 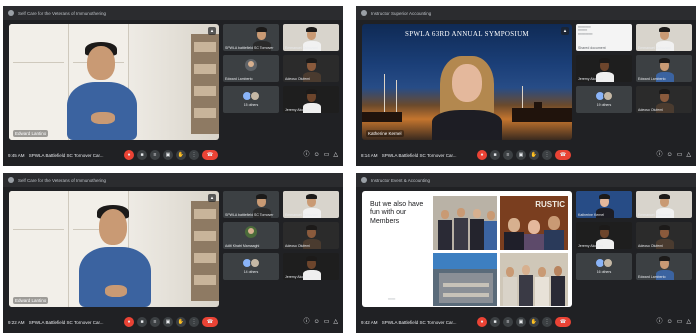 What do you see at coordinates (604, 37) in the screenshot?
I see `shared-document-tile: ━━━━━━━ ━━━━━ ━━━━━━━━ Shared document` at bounding box center [604, 37].